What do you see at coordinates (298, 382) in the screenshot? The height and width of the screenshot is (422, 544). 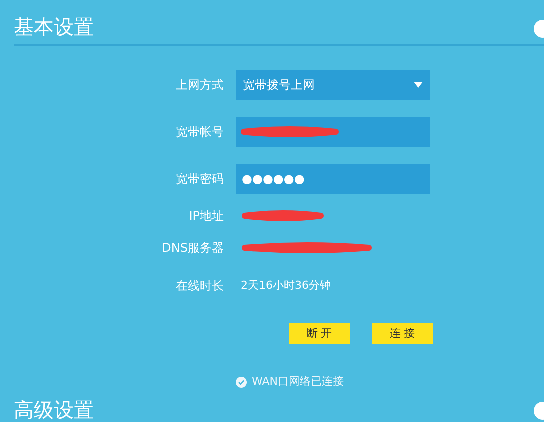 I see `status-text: WAN口网络已连接` at bounding box center [298, 382].